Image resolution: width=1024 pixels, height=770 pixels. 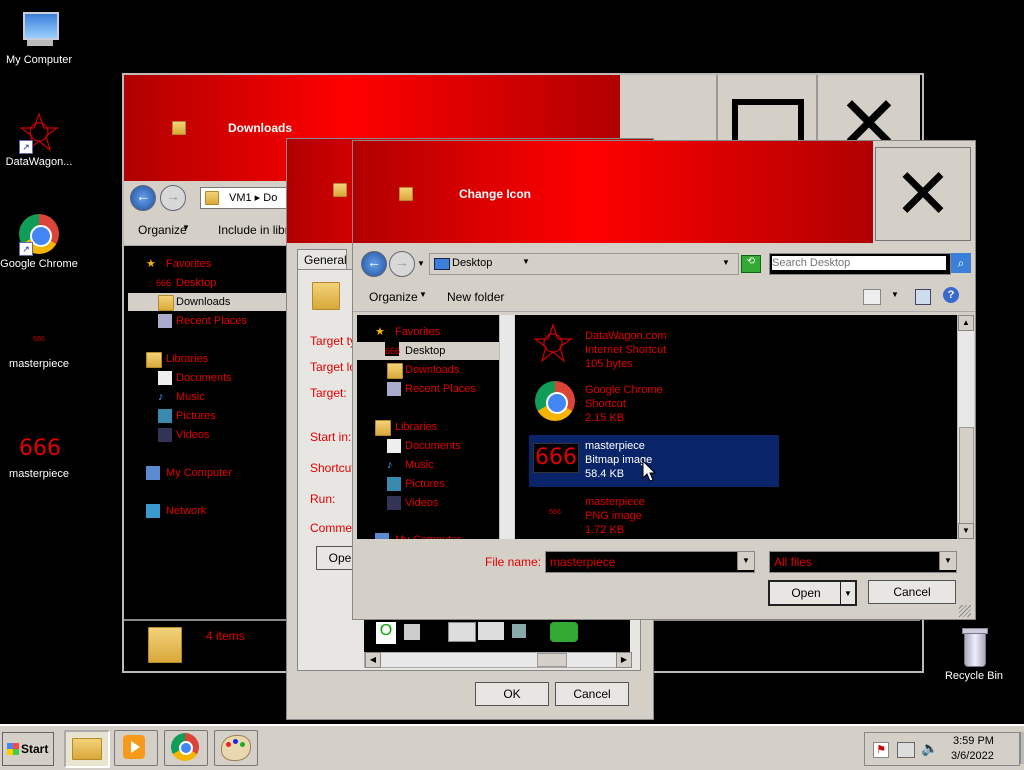 What do you see at coordinates (498, 660) in the screenshot?
I see `icon-strip-scrollbar: ◀ ▶` at bounding box center [498, 660].